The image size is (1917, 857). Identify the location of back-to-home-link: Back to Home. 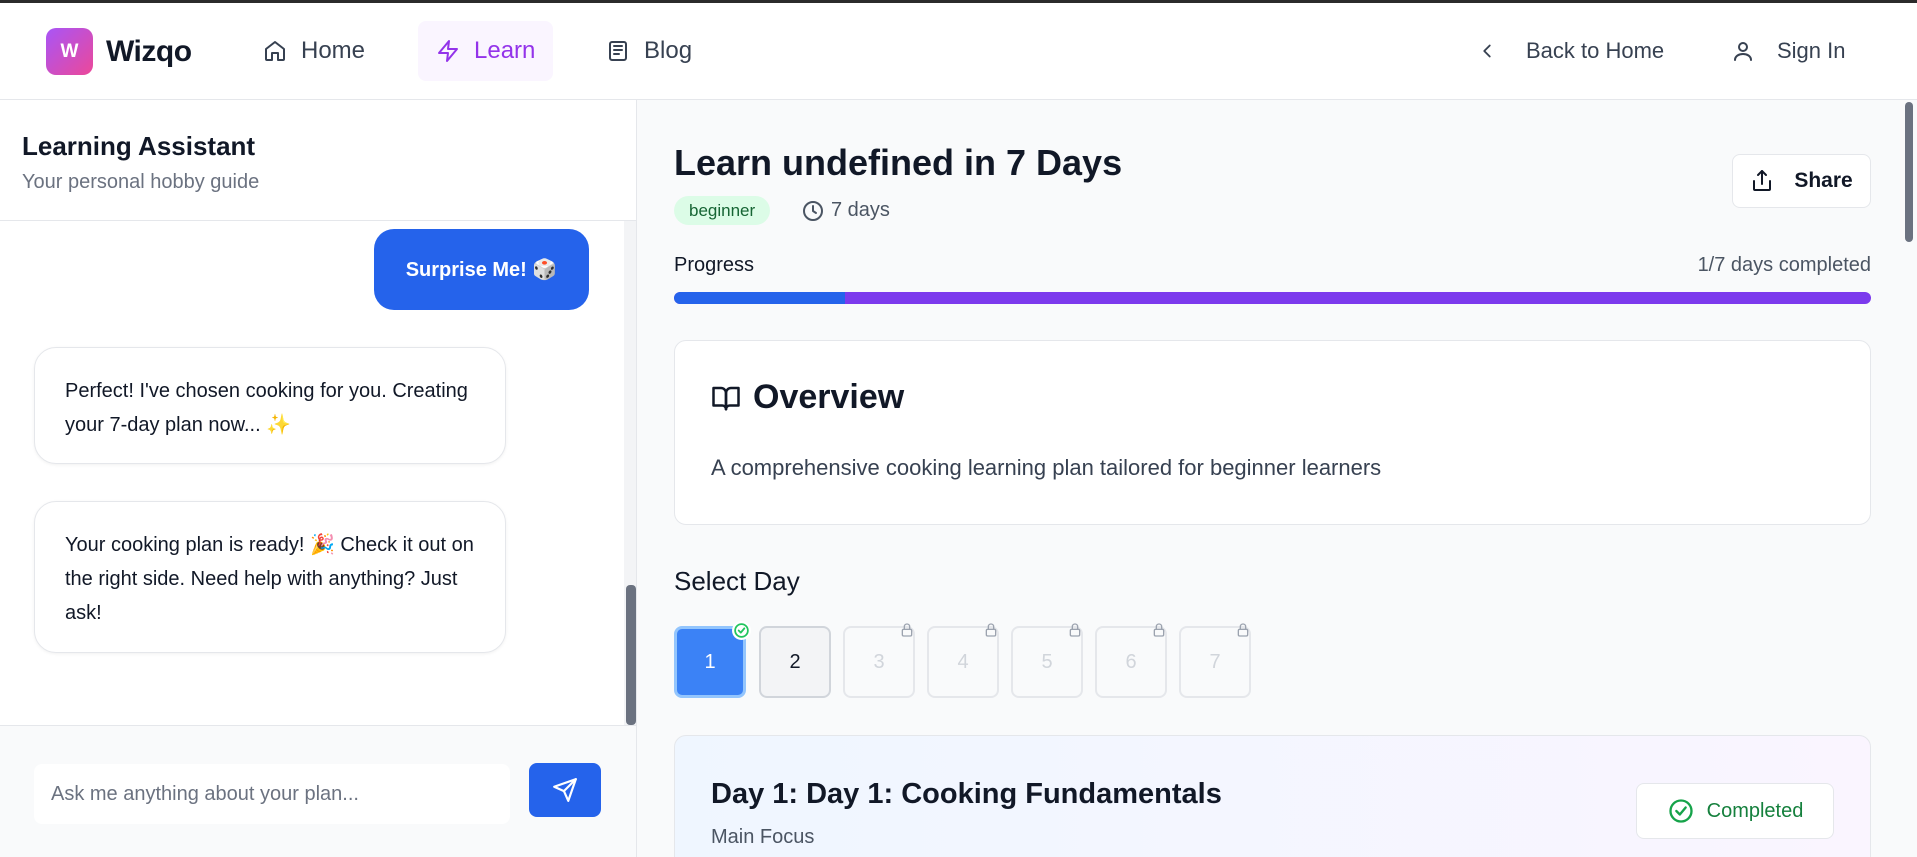
(1570, 51).